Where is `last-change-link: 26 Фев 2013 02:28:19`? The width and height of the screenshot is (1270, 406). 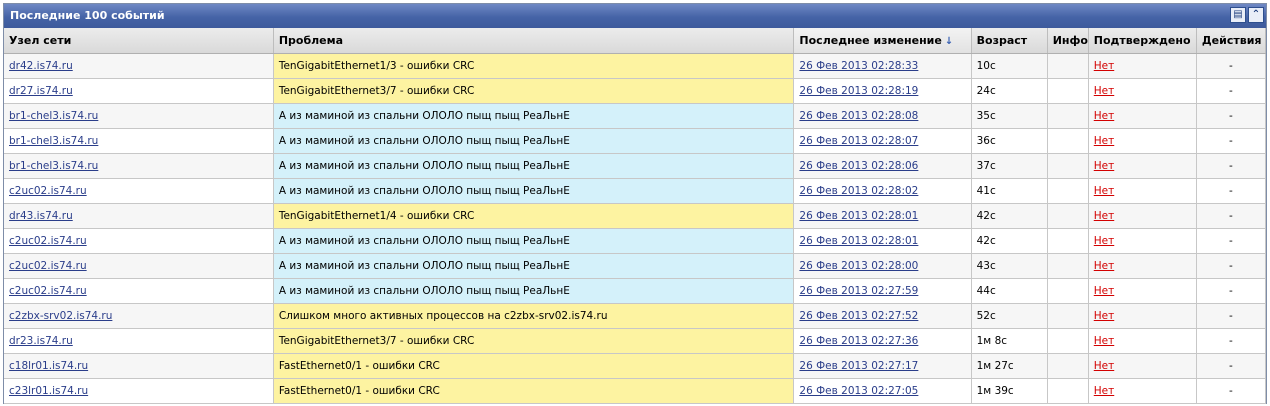
last-change-link: 26 Фев 2013 02:28:19 is located at coordinates (858, 91).